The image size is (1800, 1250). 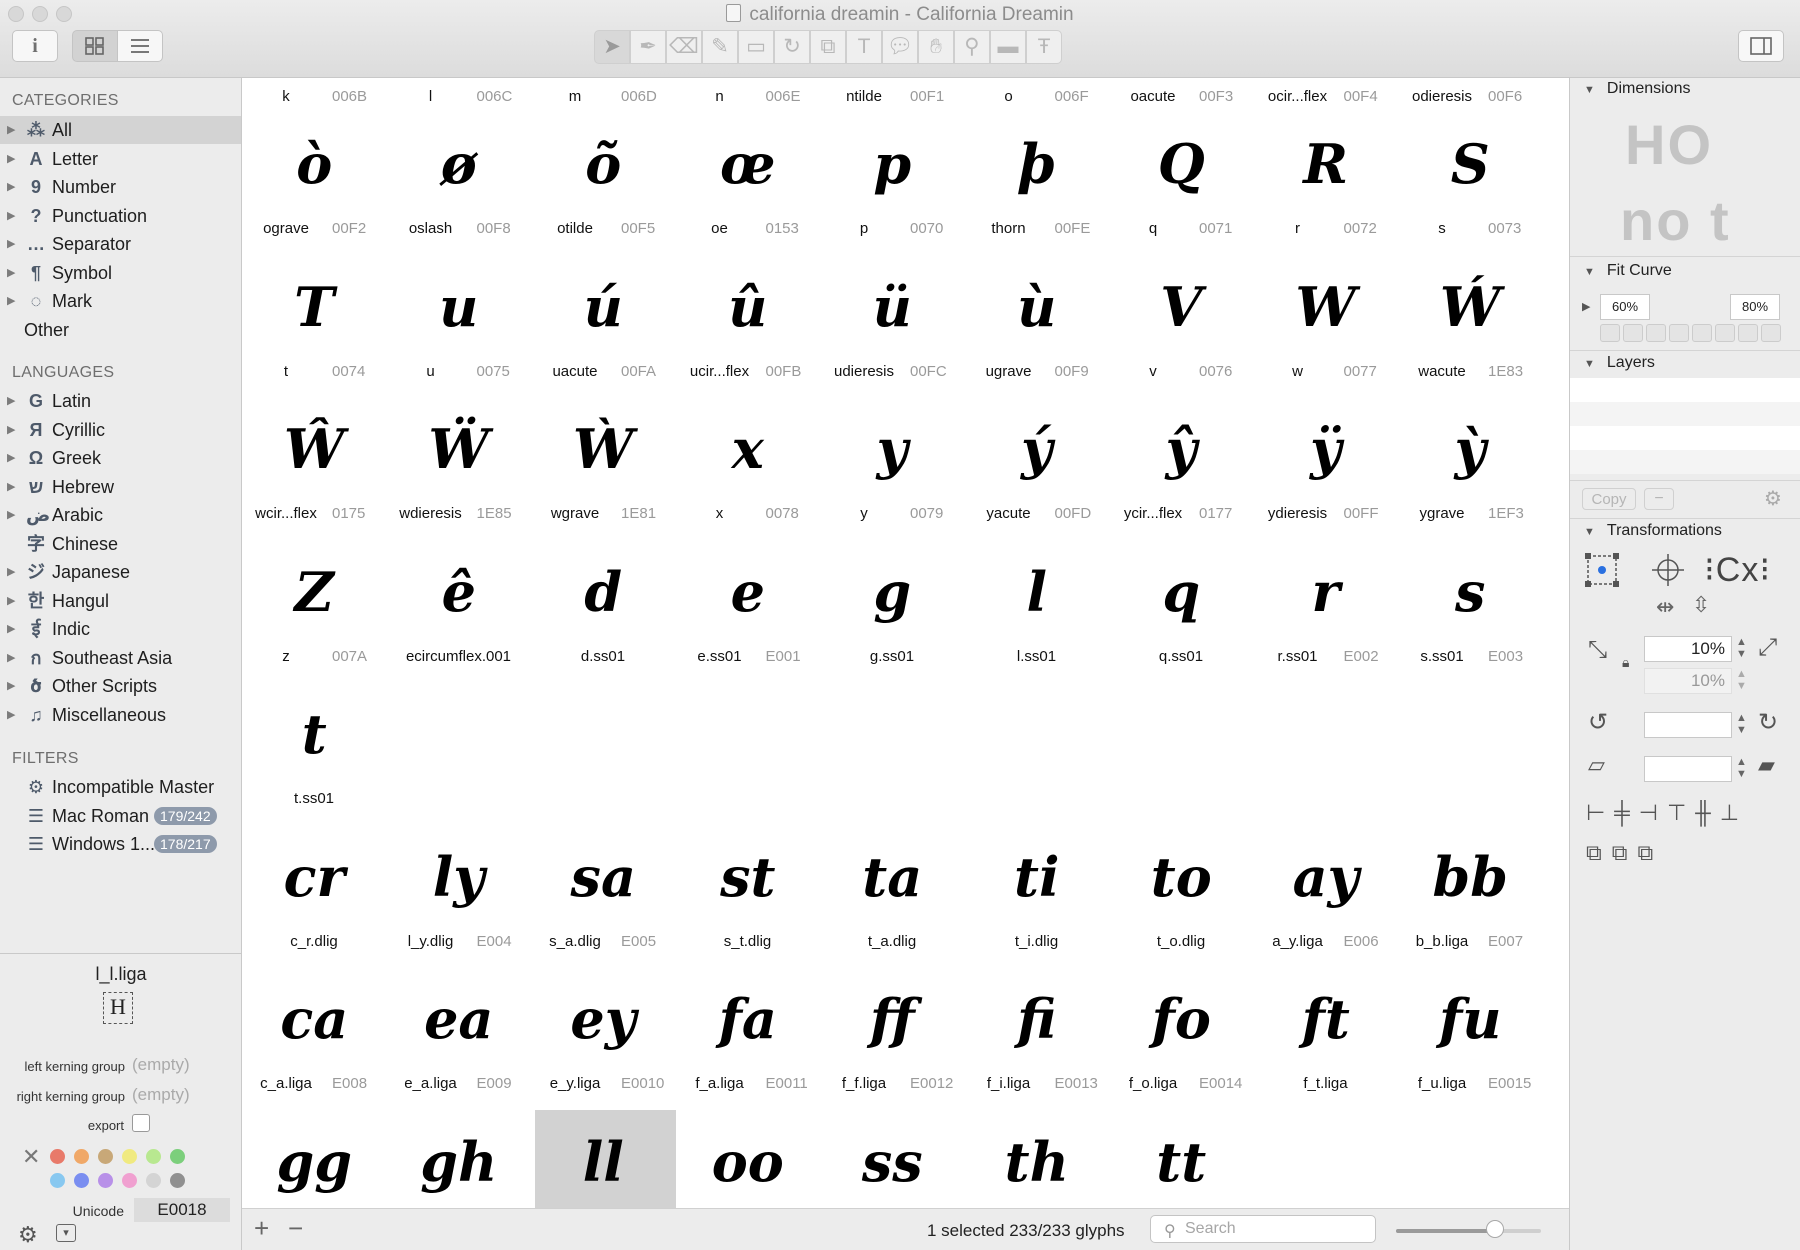 What do you see at coordinates (748, 592) in the screenshot?
I see `glyph-cell: e` at bounding box center [748, 592].